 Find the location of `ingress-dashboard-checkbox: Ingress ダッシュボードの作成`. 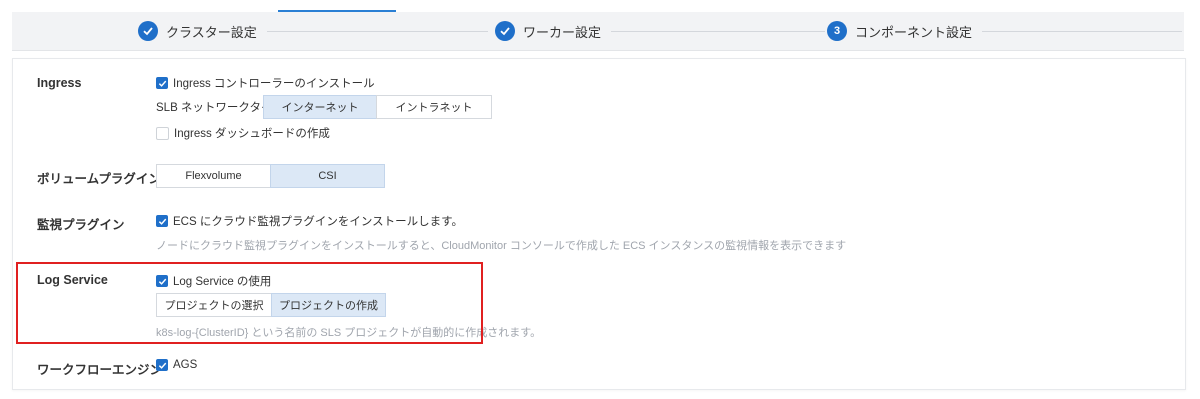

ingress-dashboard-checkbox: Ingress ダッシュボードの作成 is located at coordinates (243, 133).